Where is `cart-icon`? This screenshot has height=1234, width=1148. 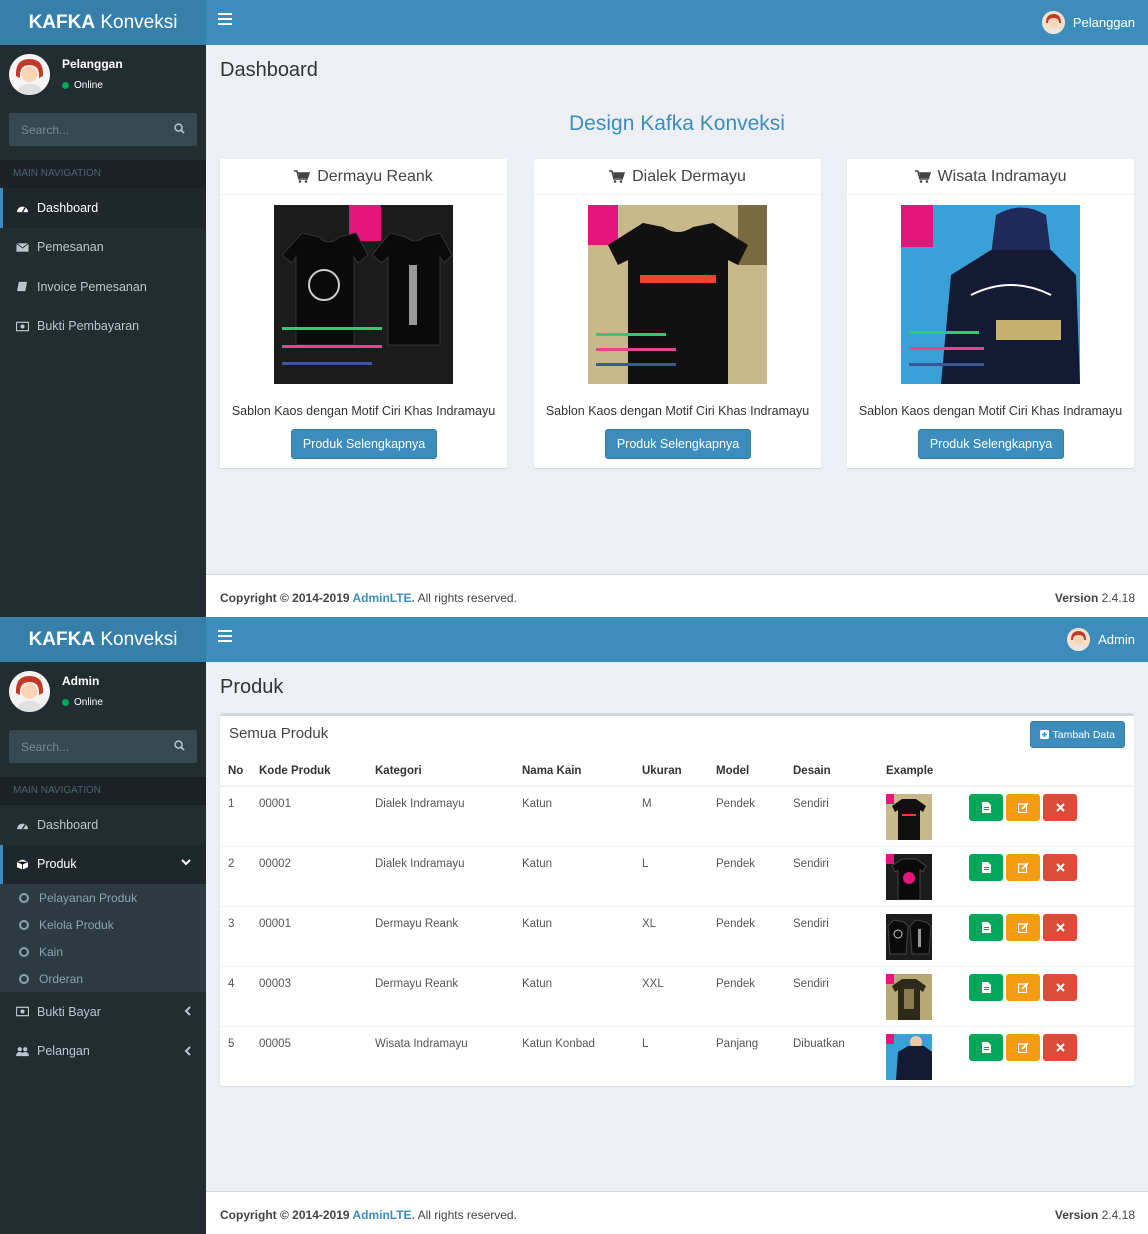 cart-icon is located at coordinates (617, 176).